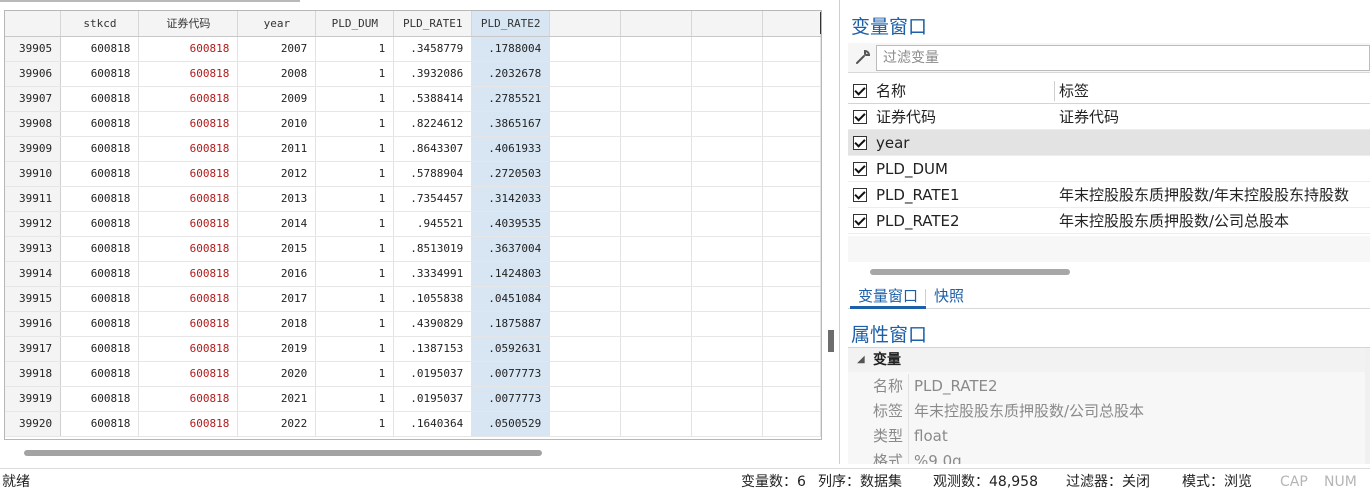 The width and height of the screenshot is (1370, 494). What do you see at coordinates (277, 24) in the screenshot?
I see `column-header: year` at bounding box center [277, 24].